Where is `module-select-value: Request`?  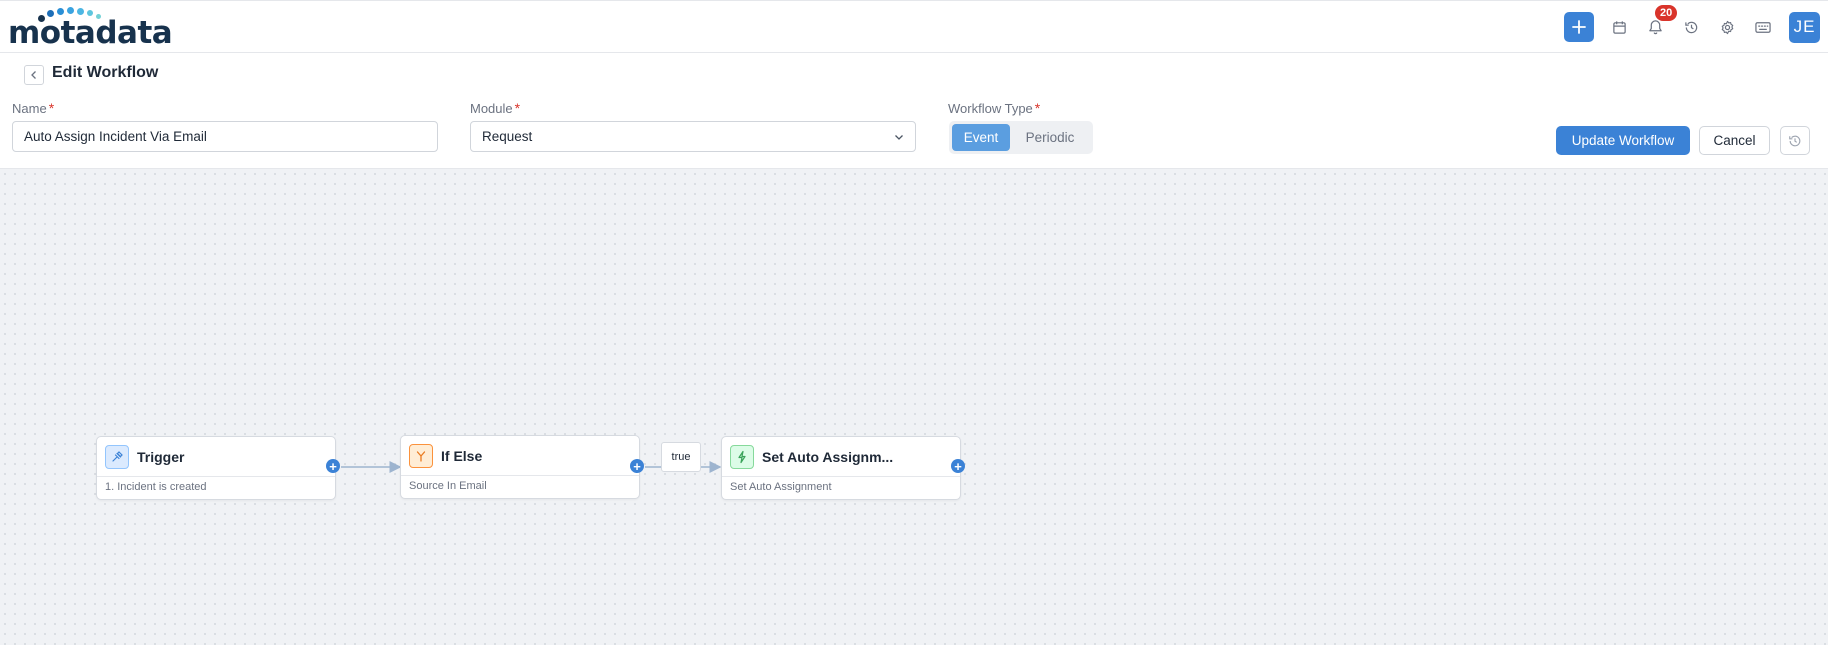
module-select-value: Request is located at coordinates (507, 136).